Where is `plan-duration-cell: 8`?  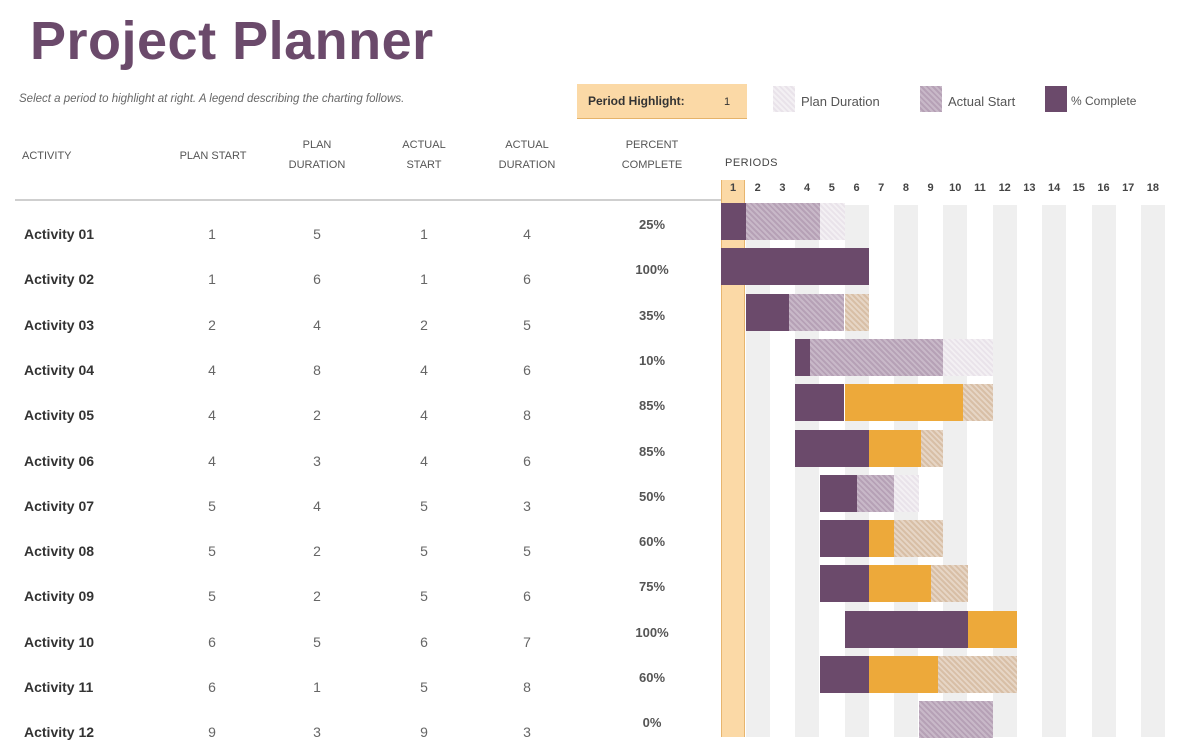 plan-duration-cell: 8 is located at coordinates (317, 370).